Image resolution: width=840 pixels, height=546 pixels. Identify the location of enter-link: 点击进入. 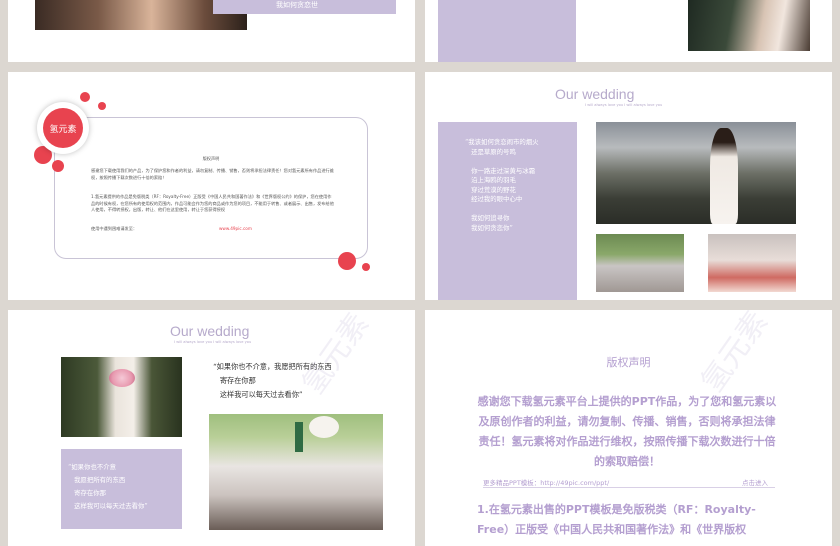
(755, 482).